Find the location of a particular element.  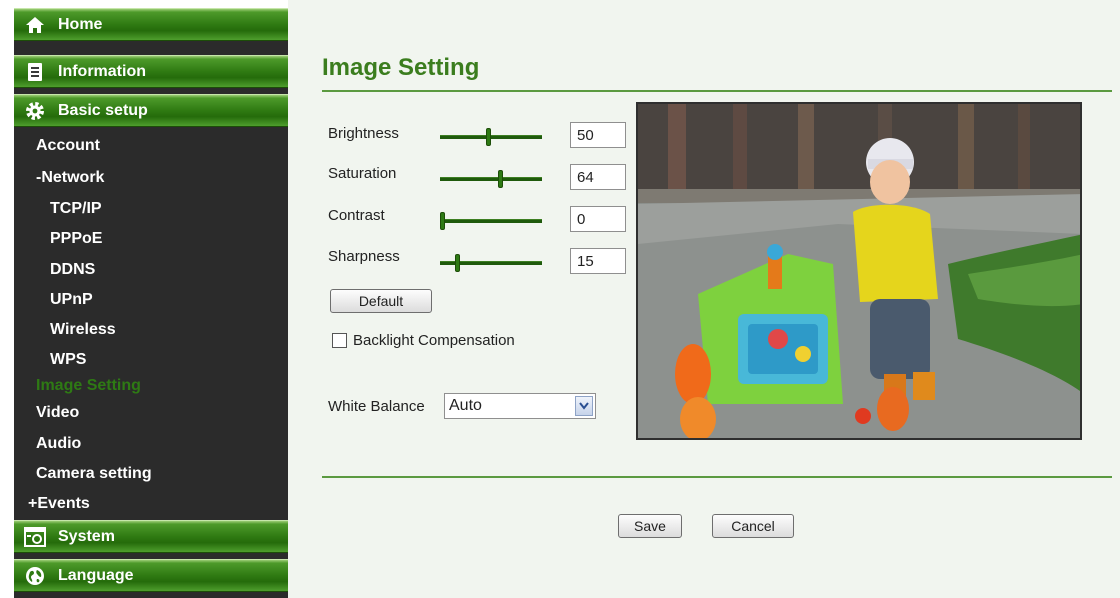

sidebar-item-tcpip: TCP/IP is located at coordinates (76, 209).